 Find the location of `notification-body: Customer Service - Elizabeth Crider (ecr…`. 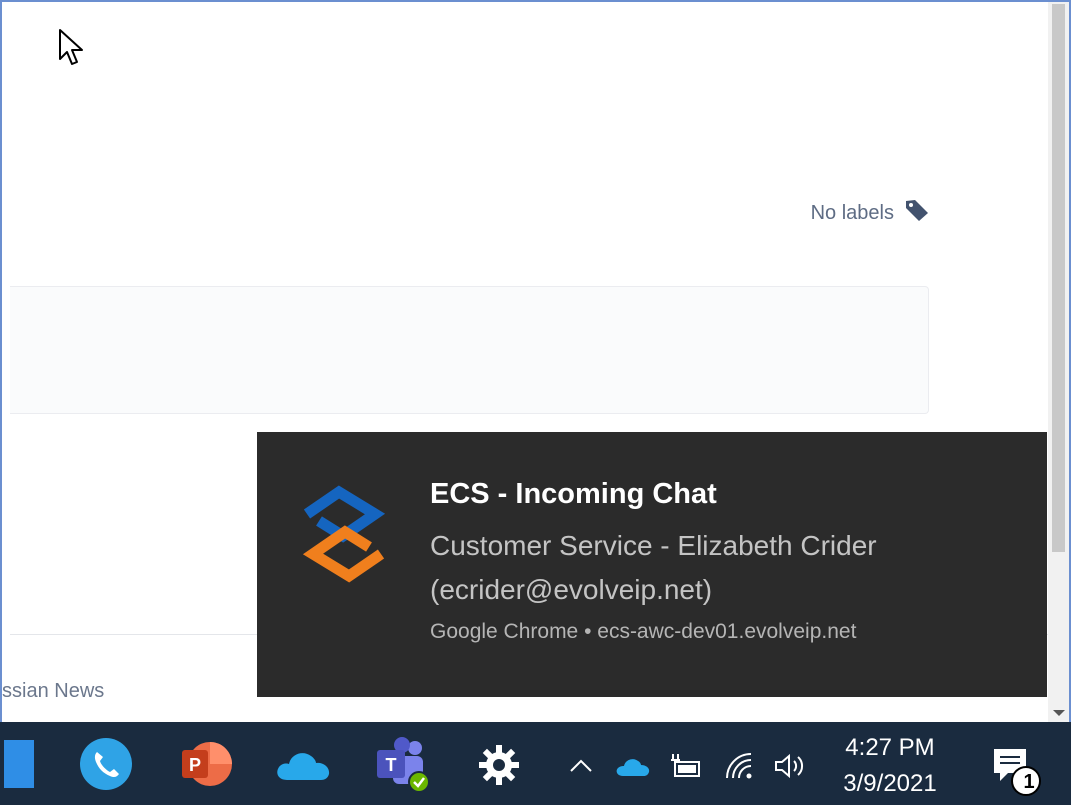

notification-body: Customer Service - Elizabeth Crider (ecr… is located at coordinates (720, 568).